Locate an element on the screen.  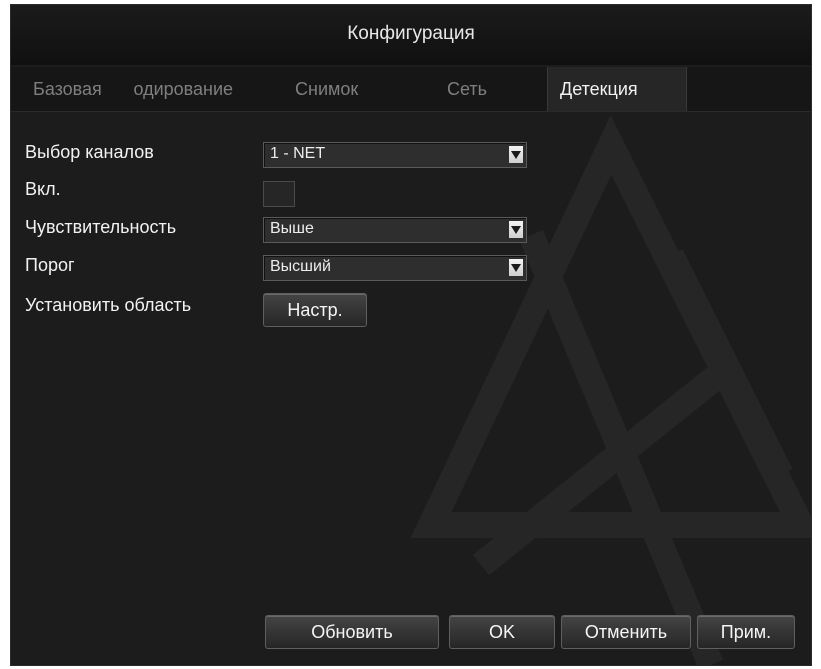
tab-basic: Базовая is located at coordinates (80, 89).